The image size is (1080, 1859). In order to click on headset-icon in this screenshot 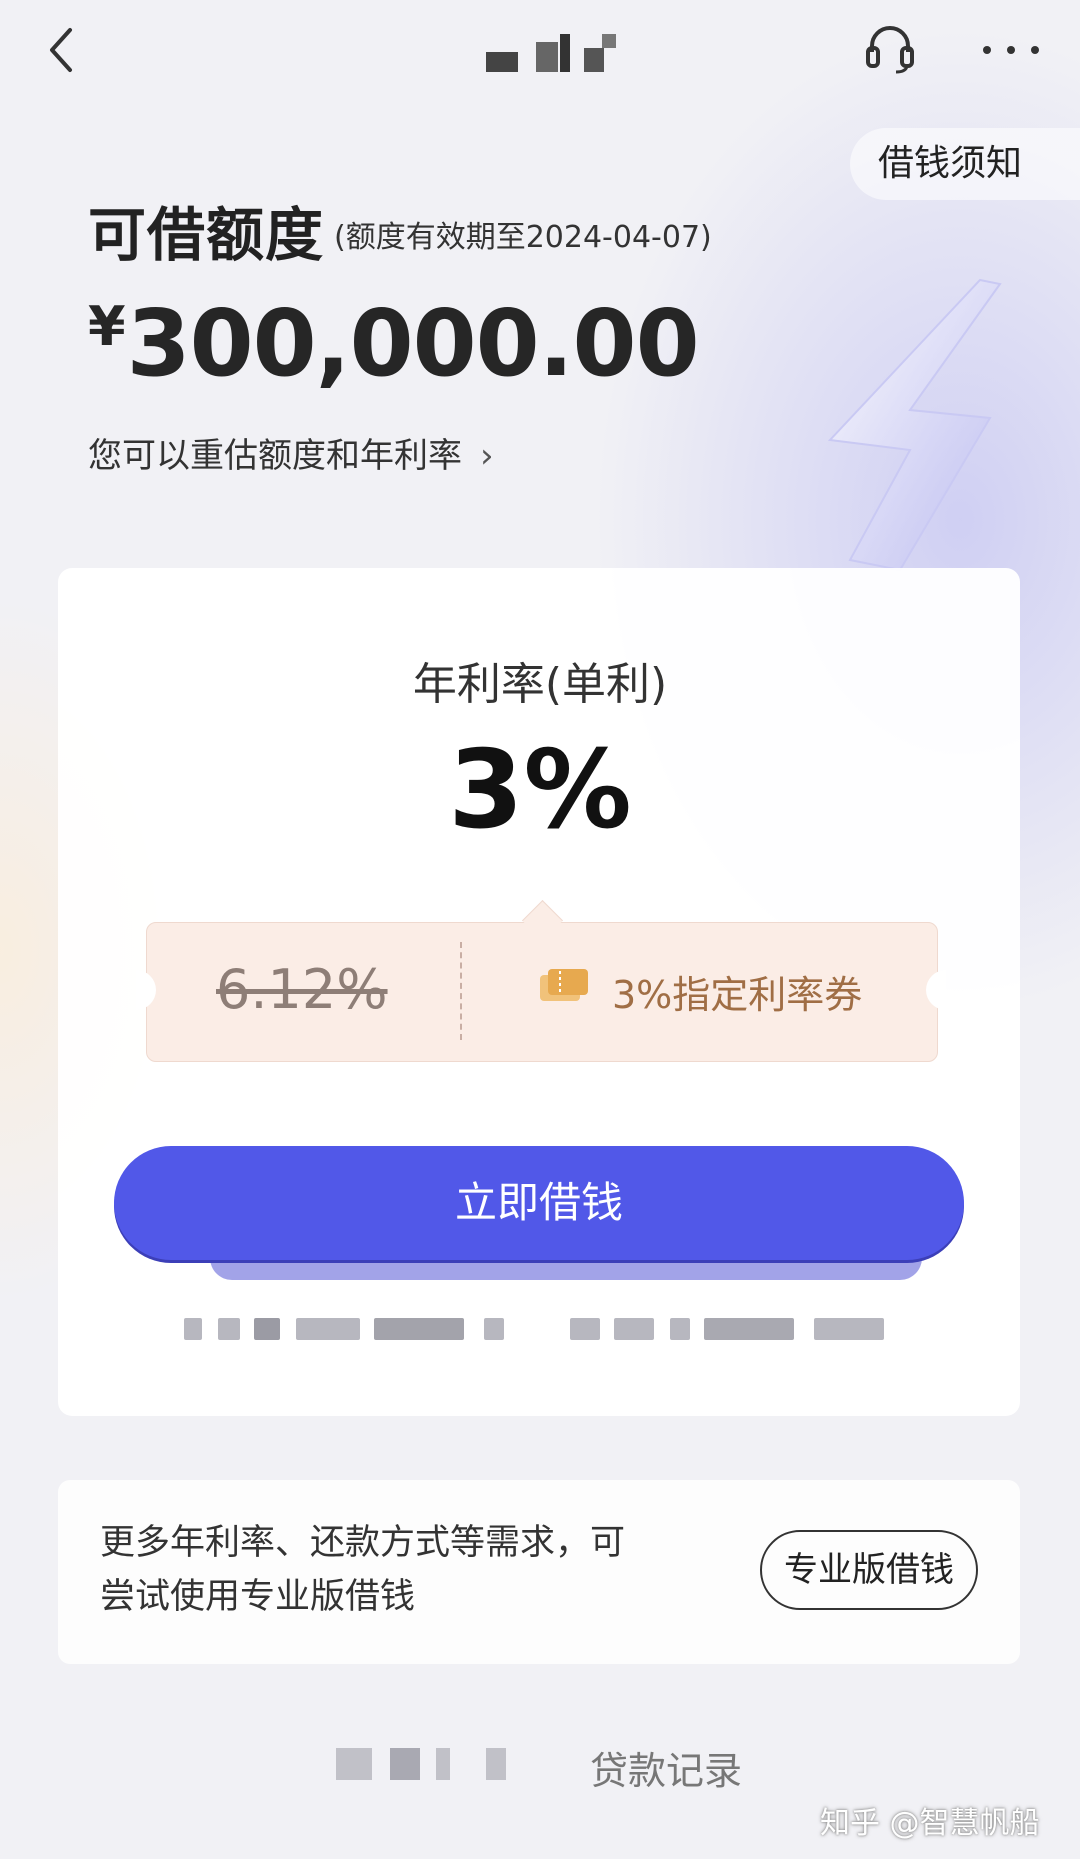, I will do `click(890, 50)`.